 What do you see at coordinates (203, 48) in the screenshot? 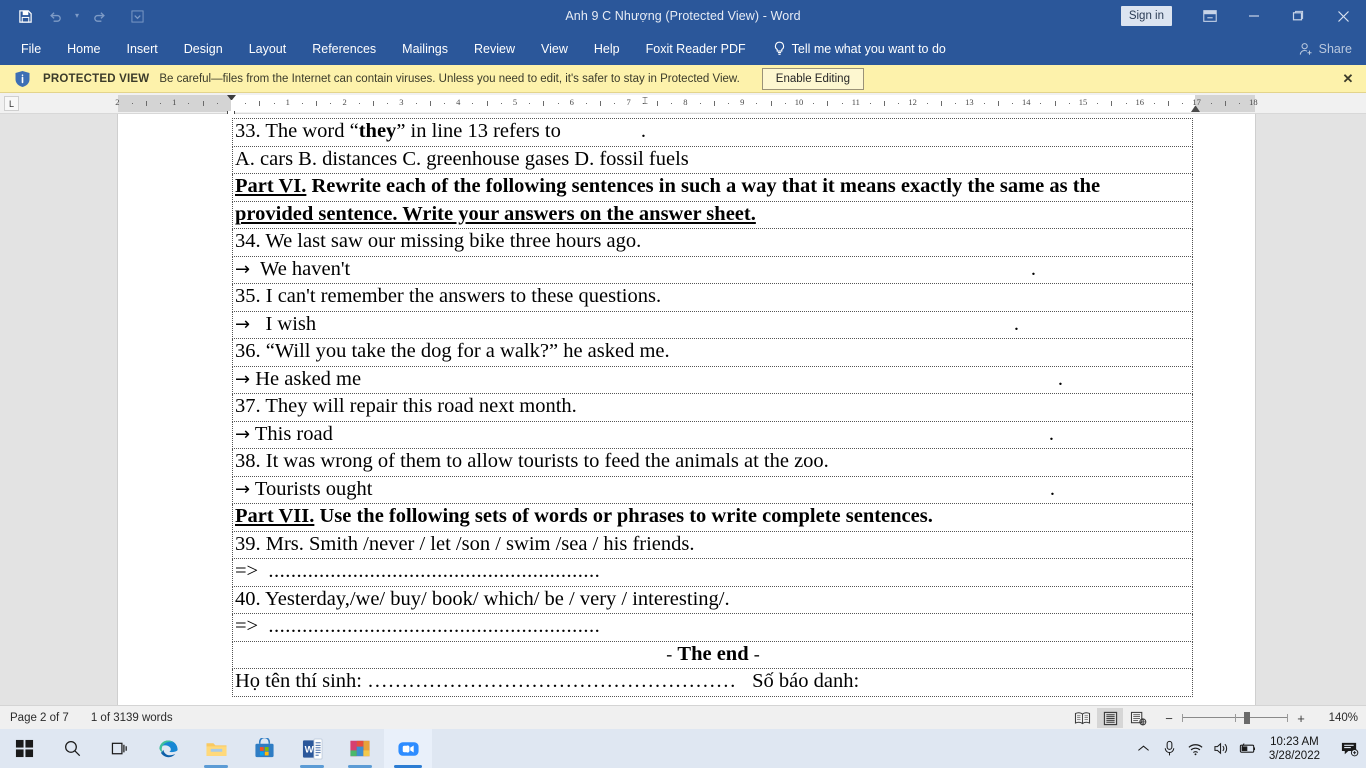
I see `tab-design: Design` at bounding box center [203, 48].